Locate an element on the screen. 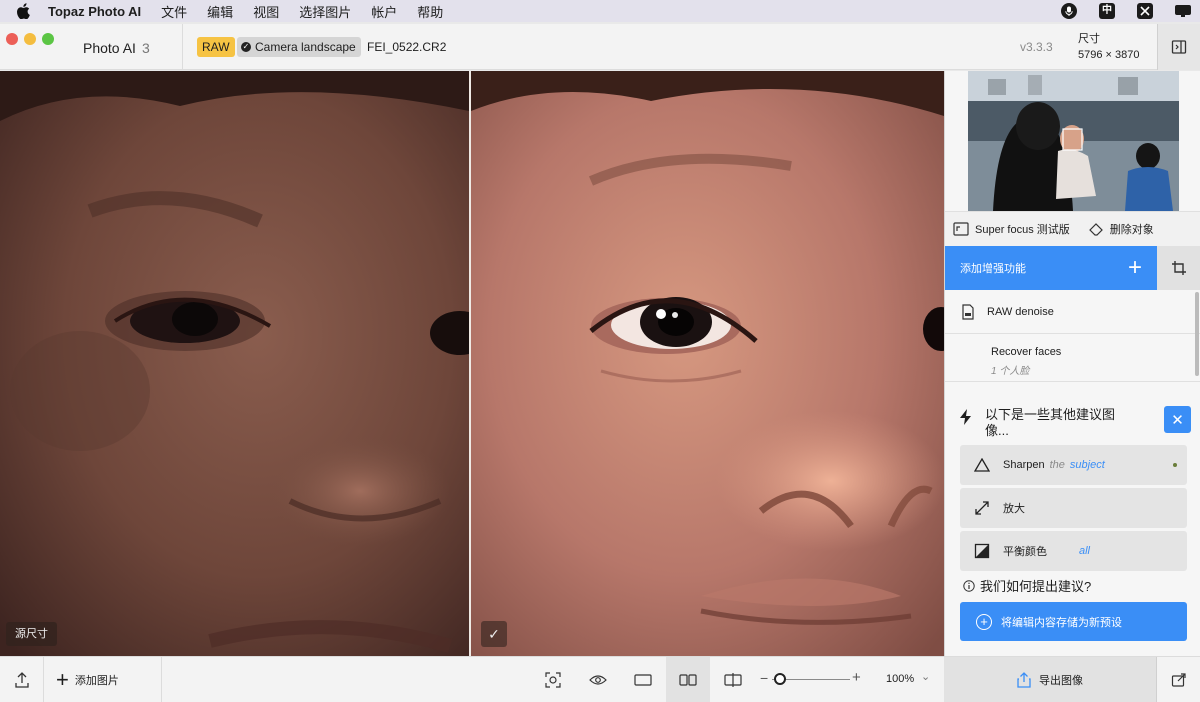  source-size-label: 源尺寸 is located at coordinates (31, 634).